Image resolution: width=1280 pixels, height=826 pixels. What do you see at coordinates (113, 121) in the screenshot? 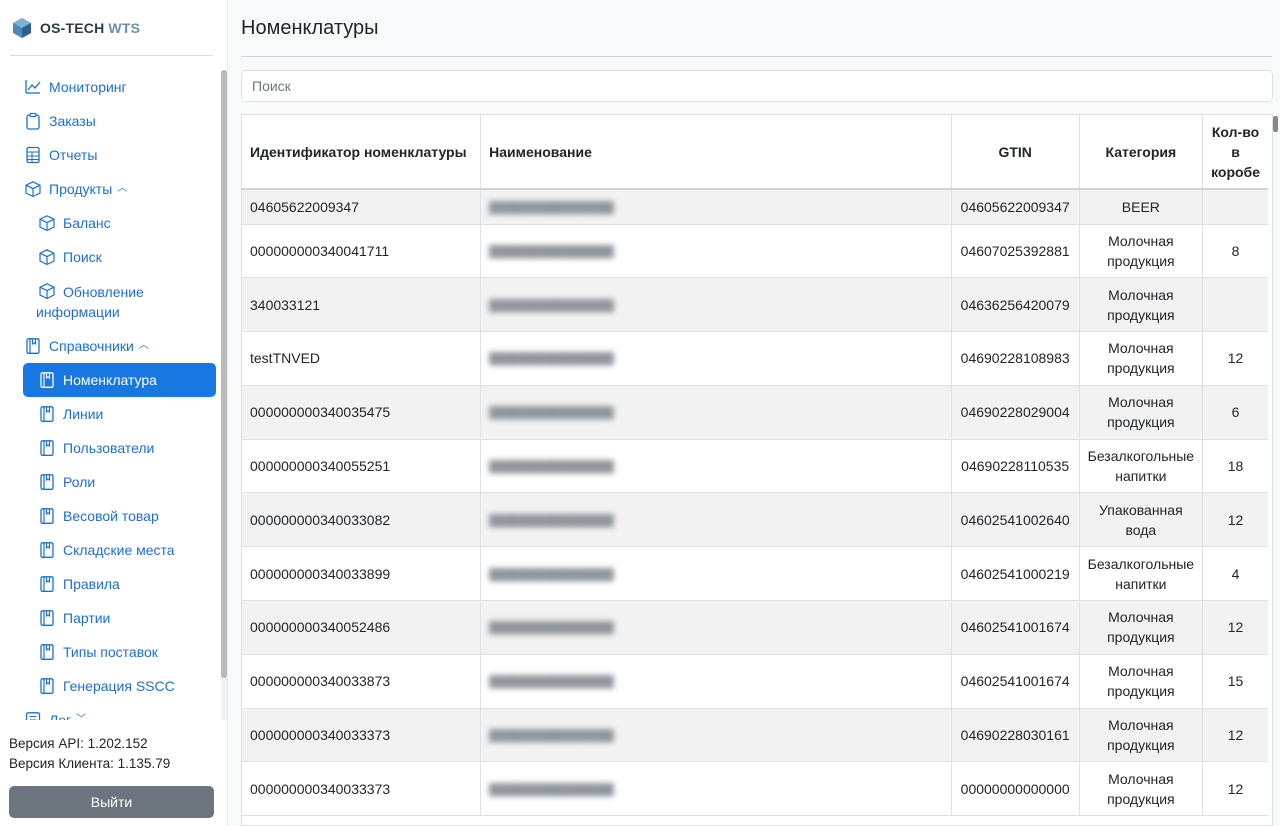
I see `sidebar-item-1: Заказы` at bounding box center [113, 121].